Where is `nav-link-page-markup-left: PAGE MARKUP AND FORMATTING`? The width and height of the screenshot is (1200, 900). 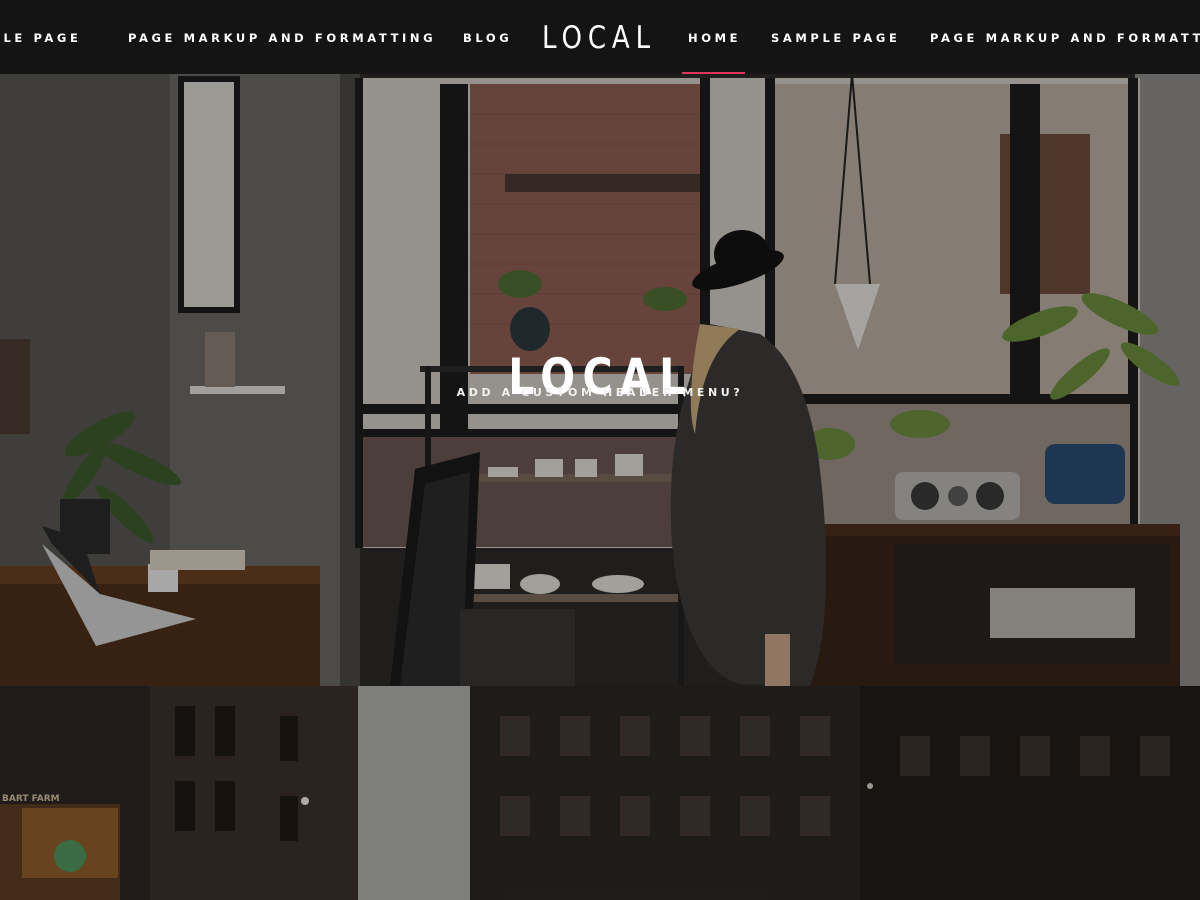
nav-link-page-markup-left: PAGE MARKUP AND FORMATTING is located at coordinates (282, 37).